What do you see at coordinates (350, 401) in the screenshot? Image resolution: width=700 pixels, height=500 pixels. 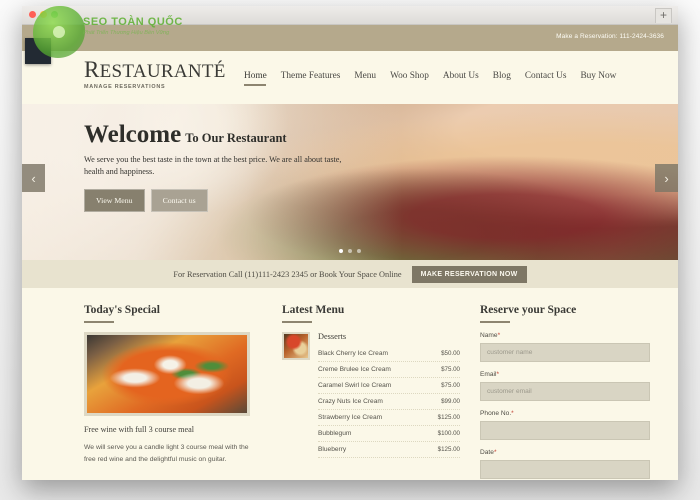 I see `menu-item-name: Crazy Nuts Ice Cream` at bounding box center [350, 401].